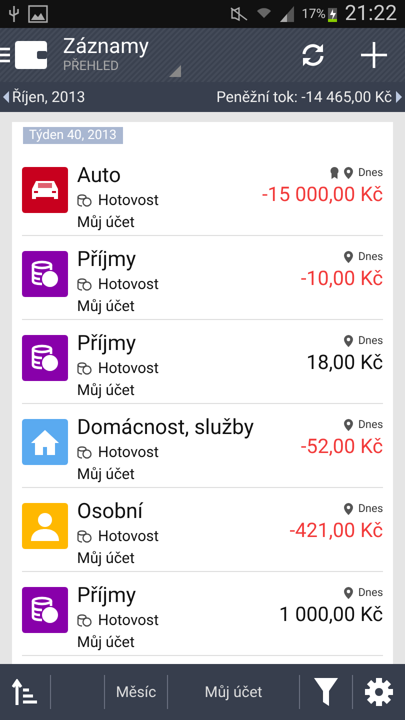  Describe the element at coordinates (341, 278) in the screenshot. I see `record-amount: -10,00 Kč` at that location.